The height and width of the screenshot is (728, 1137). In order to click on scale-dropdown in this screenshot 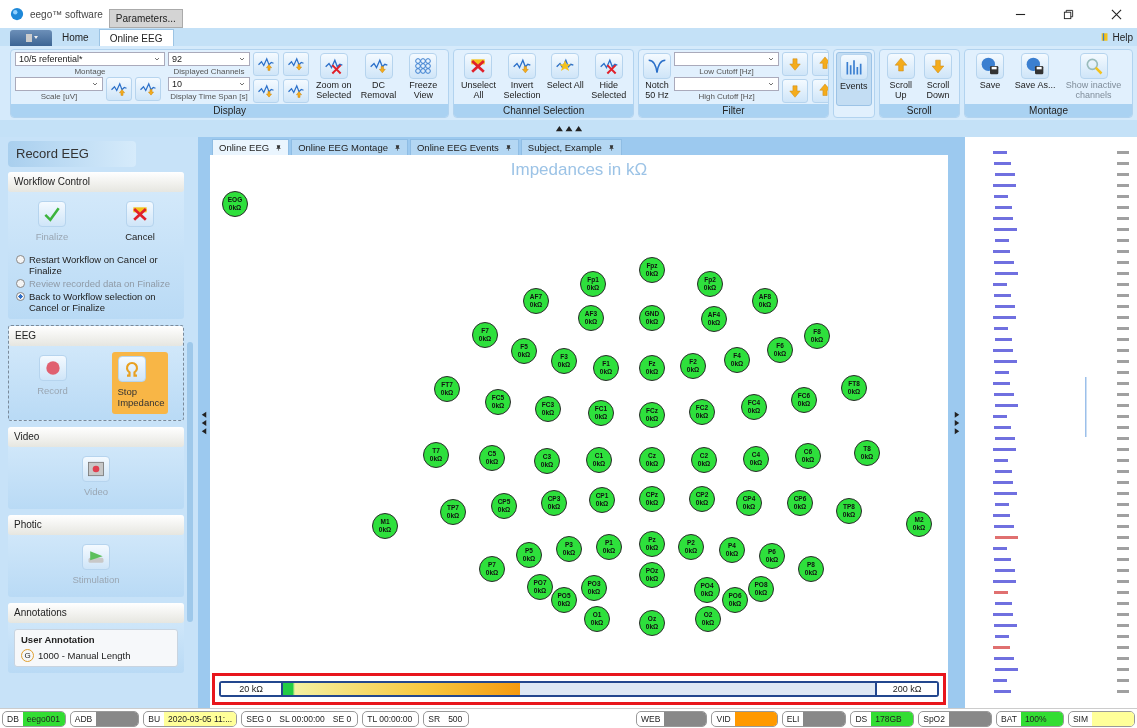, I will do `click(59, 84)`.